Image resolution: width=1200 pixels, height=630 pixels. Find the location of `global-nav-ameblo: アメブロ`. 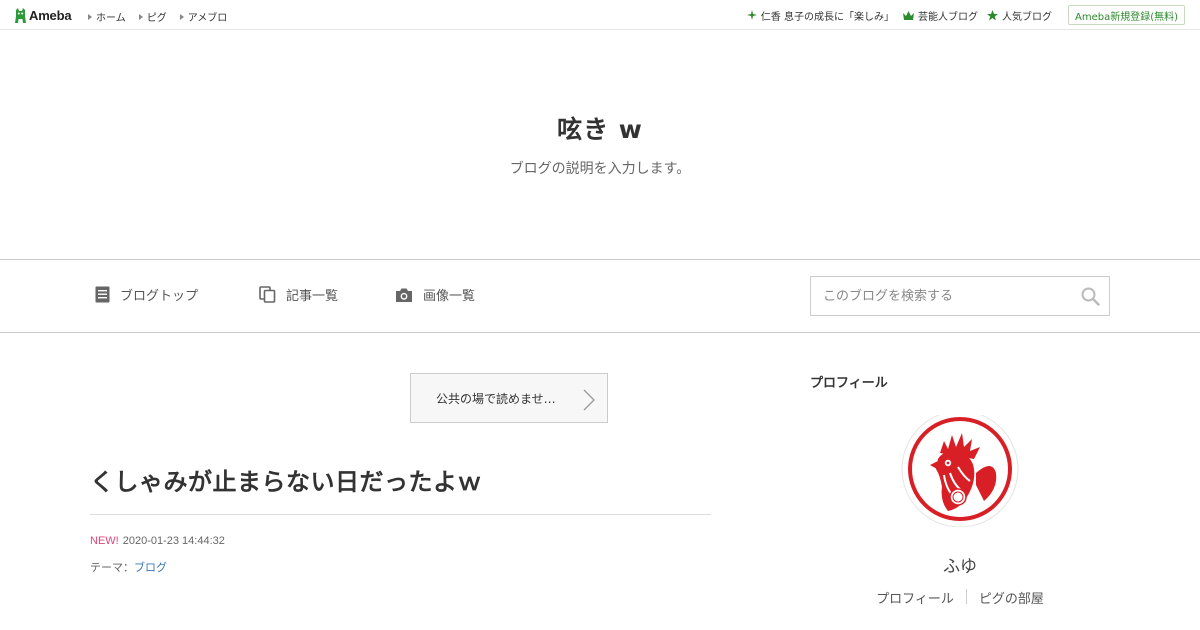

global-nav-ameblo: アメブロ is located at coordinates (203, 16).